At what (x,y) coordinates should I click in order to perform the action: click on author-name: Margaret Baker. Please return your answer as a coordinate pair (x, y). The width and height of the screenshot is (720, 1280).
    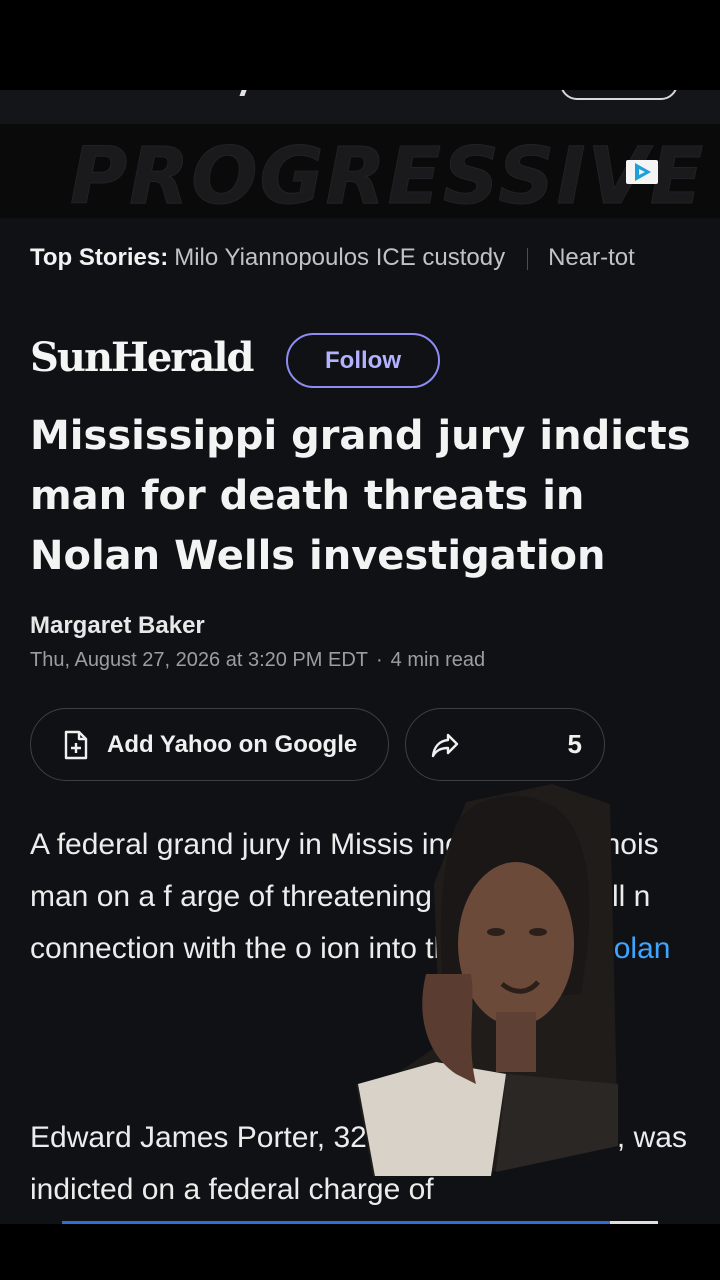
    Looking at the image, I should click on (117, 626).